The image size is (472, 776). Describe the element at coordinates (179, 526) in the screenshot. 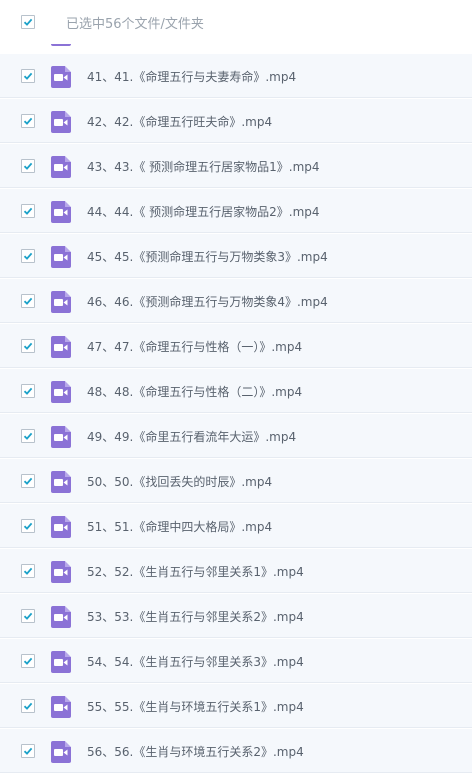

I see `file-name: 51、51.《命理中四大格局》.mp4` at that location.